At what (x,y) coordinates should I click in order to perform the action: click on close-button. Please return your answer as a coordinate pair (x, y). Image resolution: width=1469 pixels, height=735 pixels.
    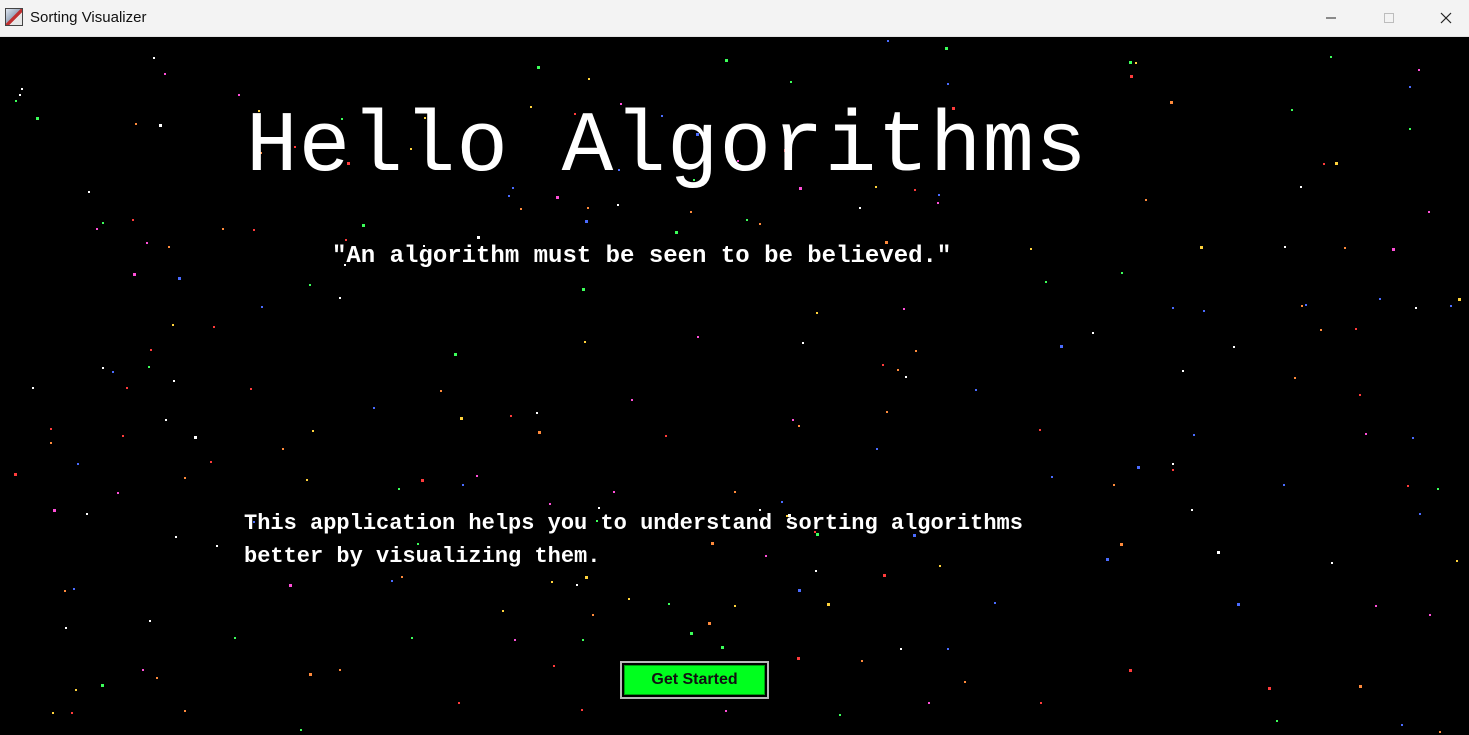
    Looking at the image, I should click on (1443, 18).